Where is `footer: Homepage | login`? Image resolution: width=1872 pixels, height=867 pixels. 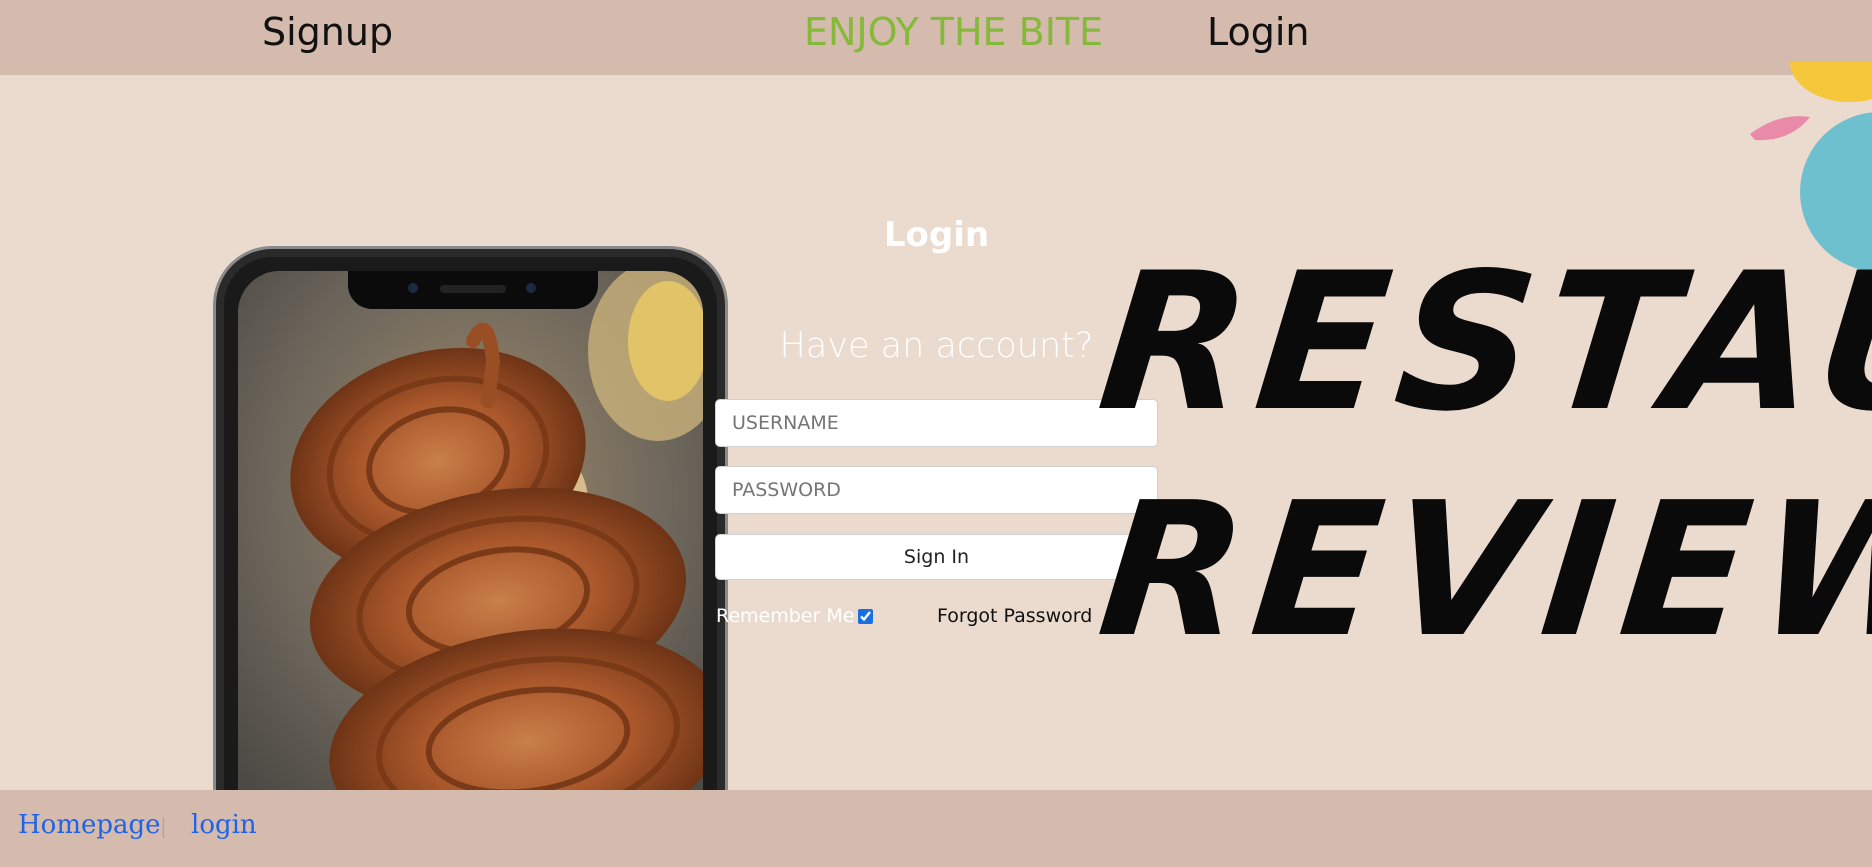 footer: Homepage | login is located at coordinates (936, 828).